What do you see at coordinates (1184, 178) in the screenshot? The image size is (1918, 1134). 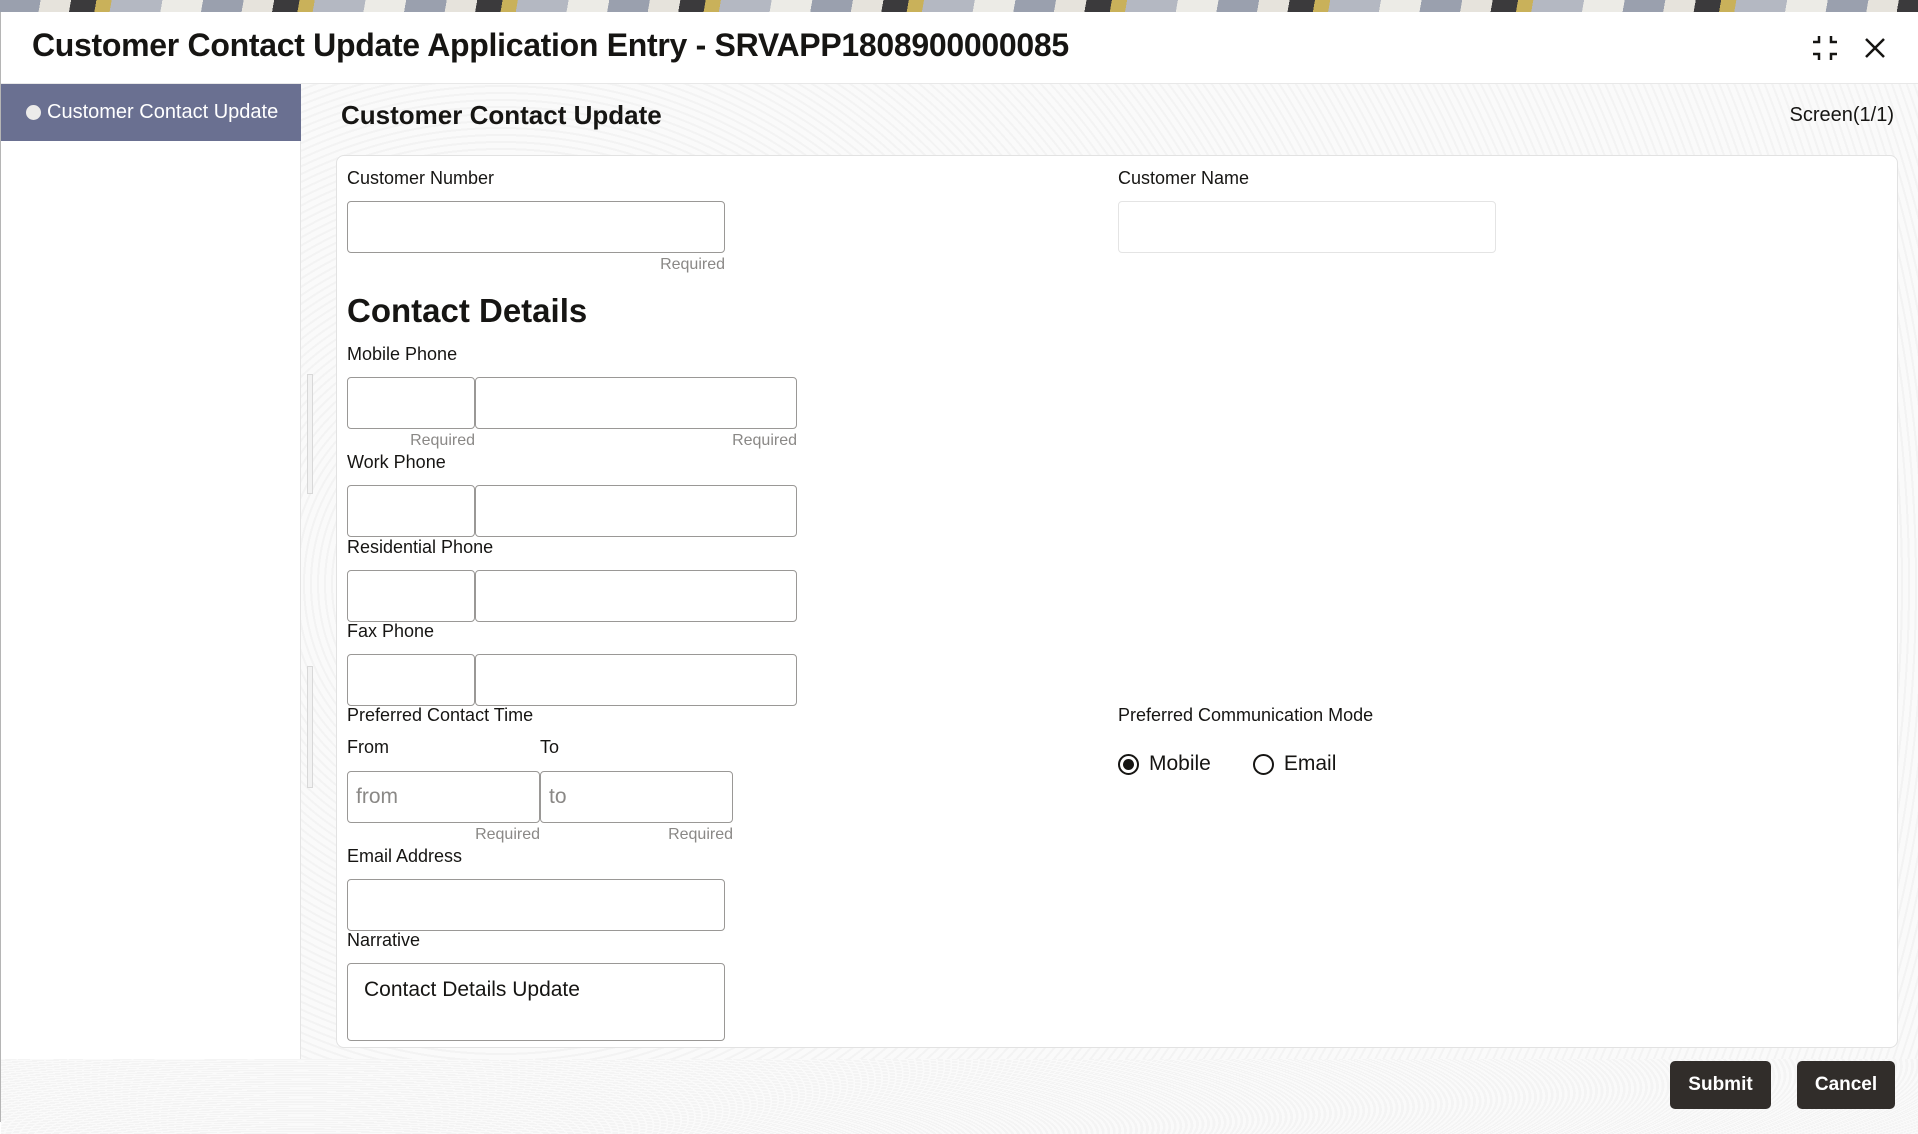 I see `customer-name-label: Customer Name` at bounding box center [1184, 178].